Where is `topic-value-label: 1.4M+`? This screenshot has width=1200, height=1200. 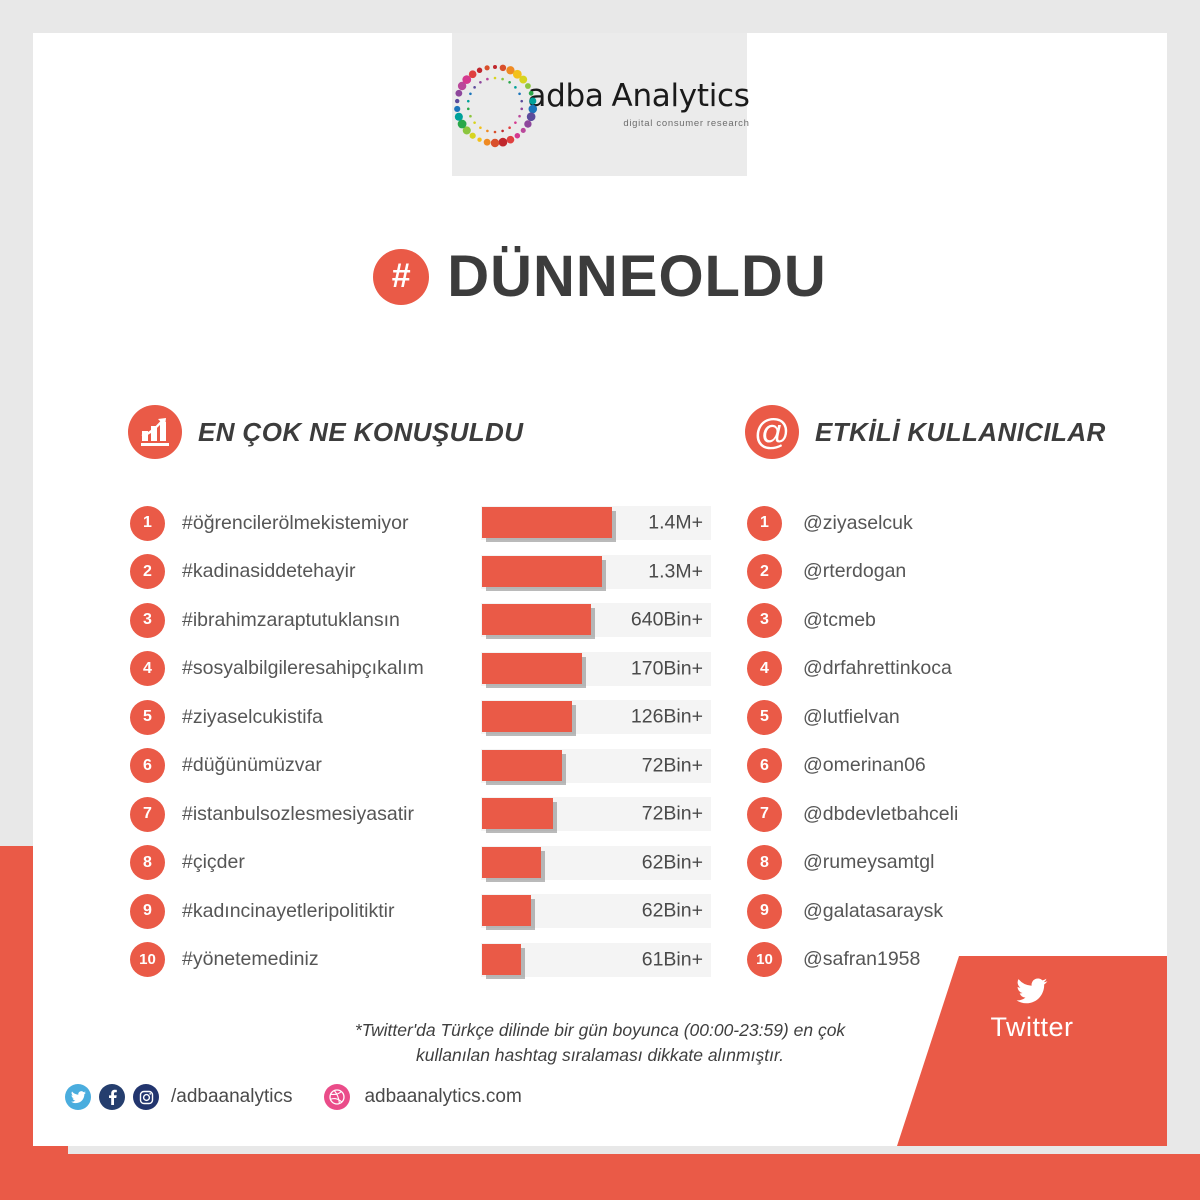 topic-value-label: 1.4M+ is located at coordinates (675, 522).